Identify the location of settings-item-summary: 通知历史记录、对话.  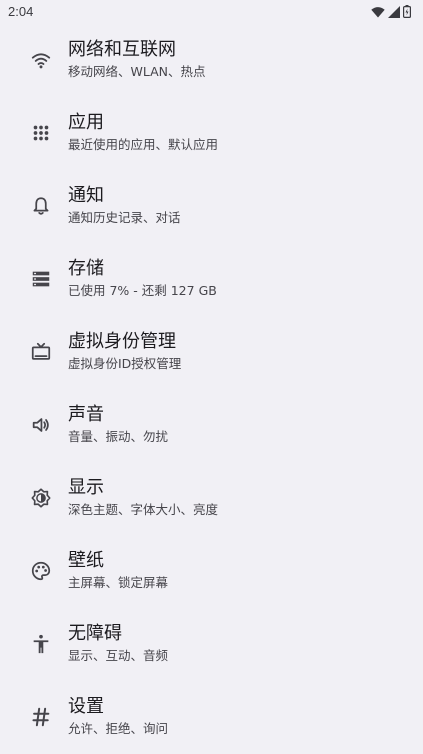
(124, 217).